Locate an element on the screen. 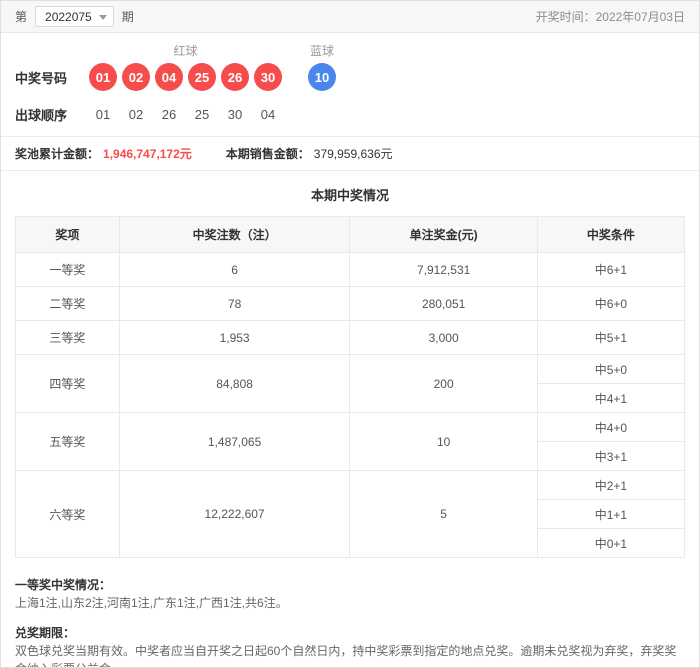 The height and width of the screenshot is (668, 700). winning-numbers-row: 中奖号码 01 02 04 25 26 30 10 is located at coordinates (350, 77).